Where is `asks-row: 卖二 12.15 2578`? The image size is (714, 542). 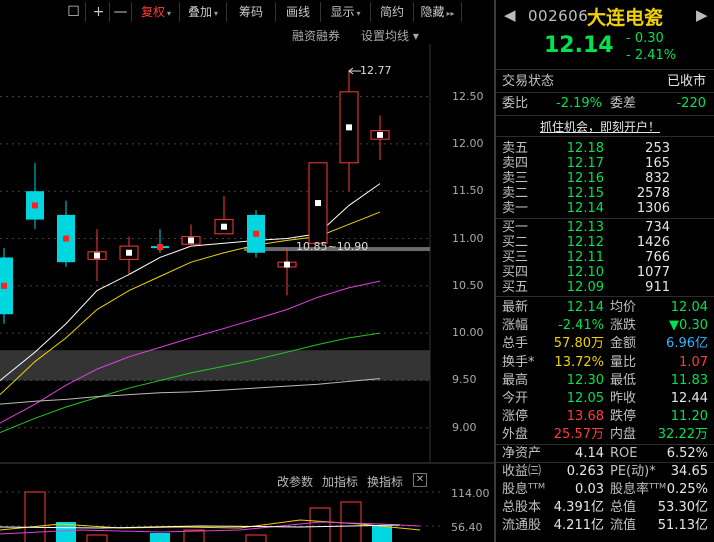
asks-row: 卖二 12.15 2578 is located at coordinates (605, 193).